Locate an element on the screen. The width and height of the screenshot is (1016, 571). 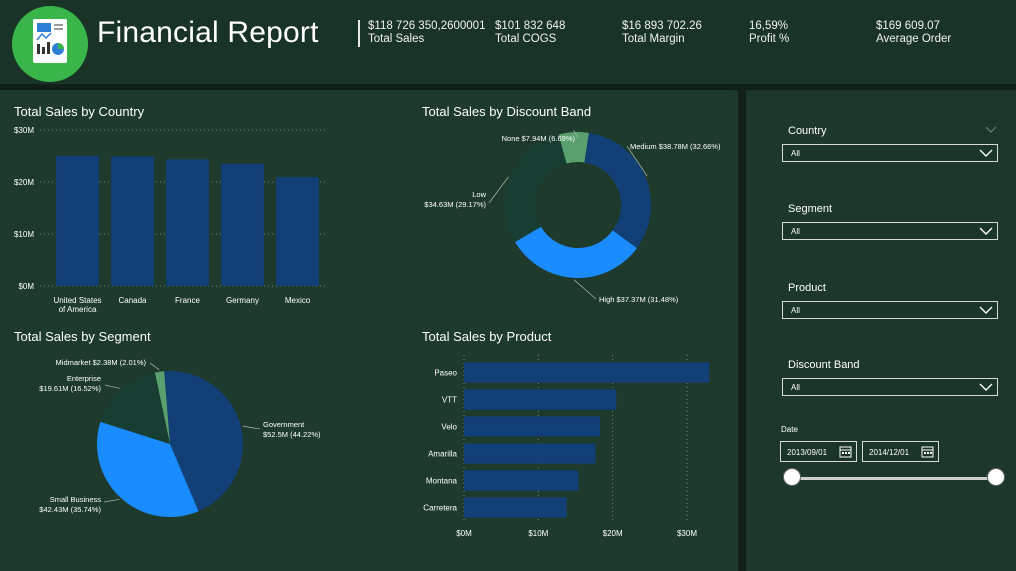
country-dropdown: All is located at coordinates (890, 153).